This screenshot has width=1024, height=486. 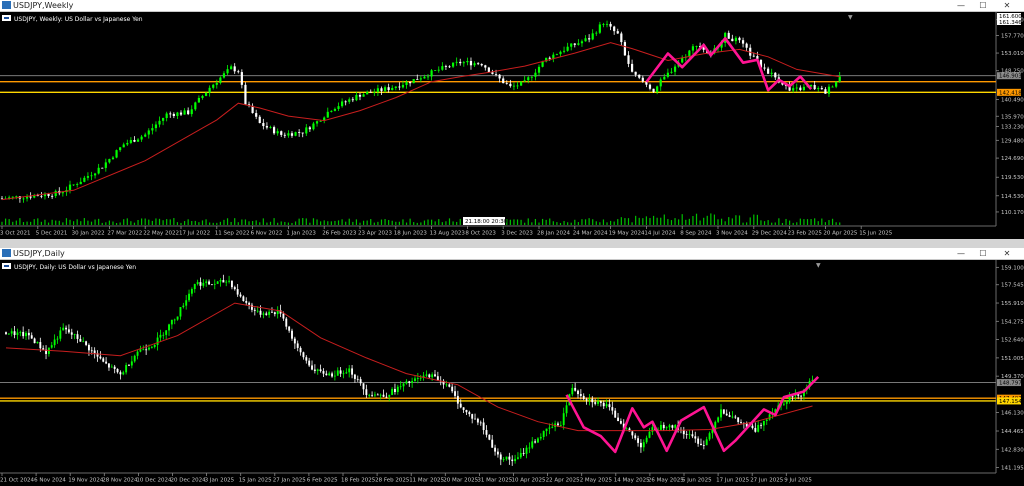 I want to click on weekly-title-bar: USDJPY,Weekly — ☐ ✕, so click(x=512, y=6).